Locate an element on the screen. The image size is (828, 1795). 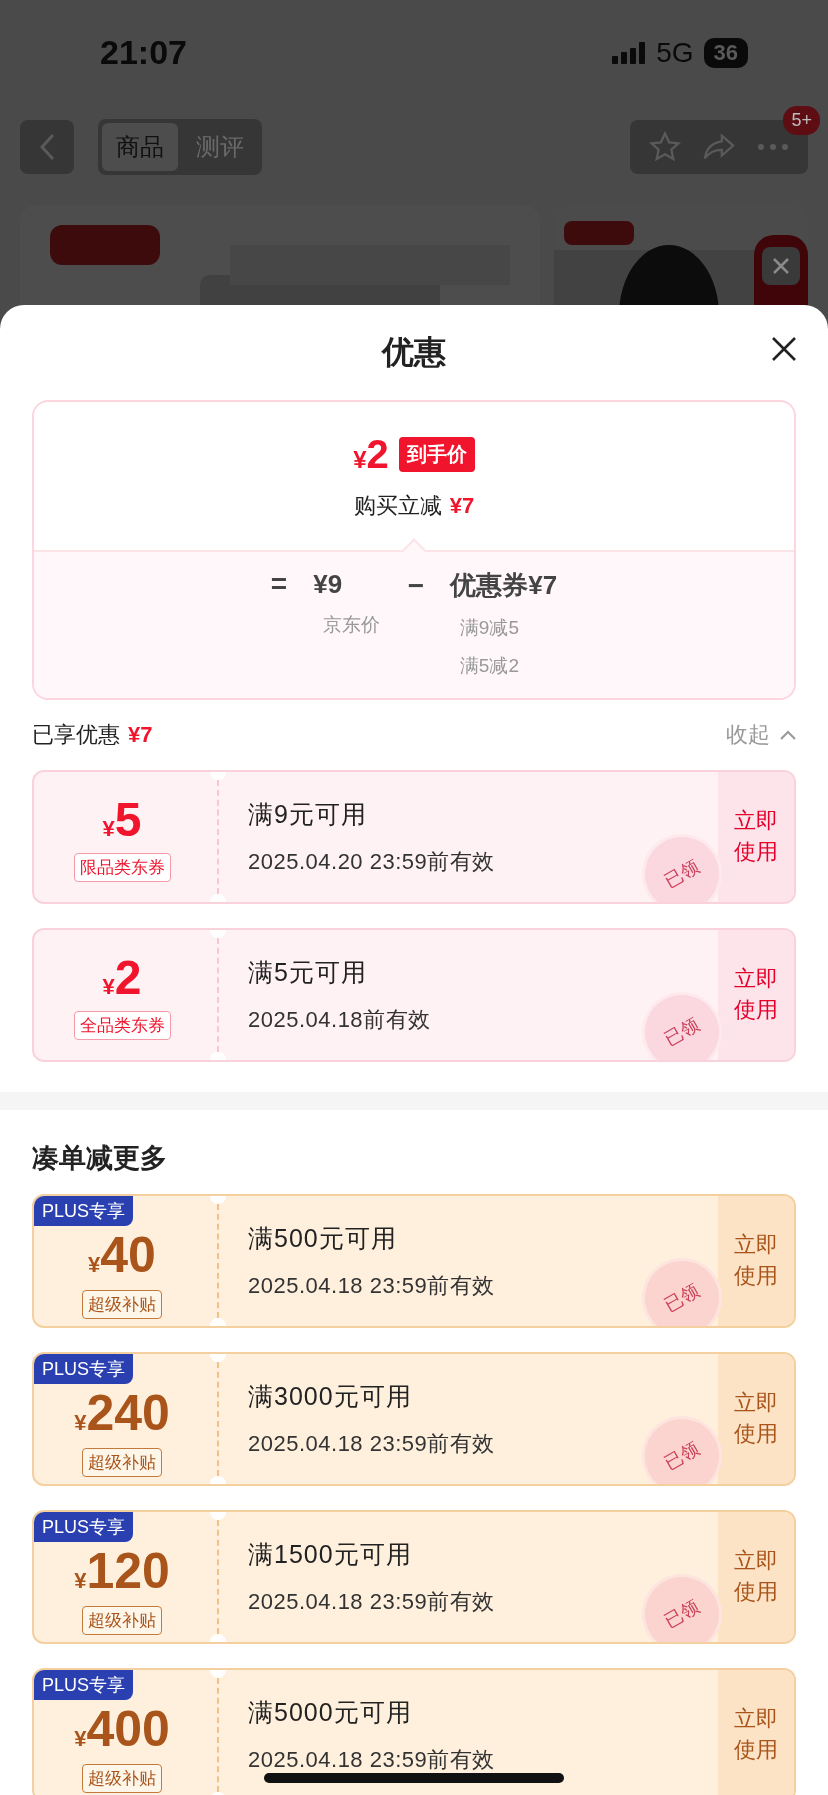
back-icon is located at coordinates (47, 147).